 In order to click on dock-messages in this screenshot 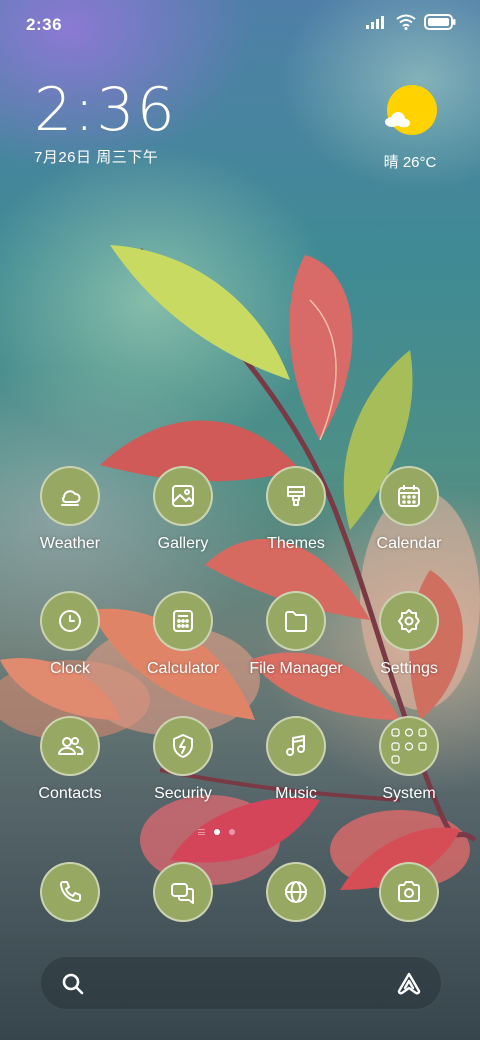, I will do `click(183, 892)`.